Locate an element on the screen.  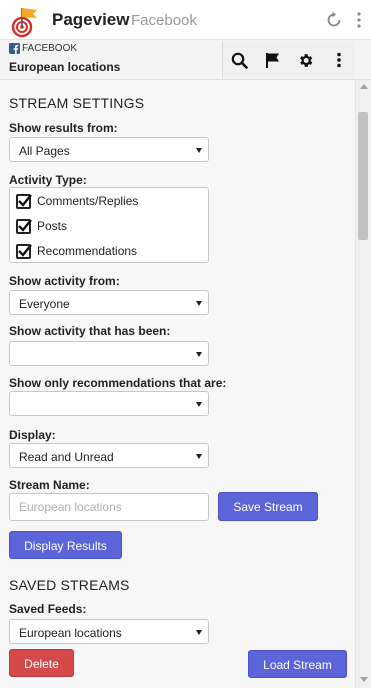
flag-button is located at coordinates (272, 60).